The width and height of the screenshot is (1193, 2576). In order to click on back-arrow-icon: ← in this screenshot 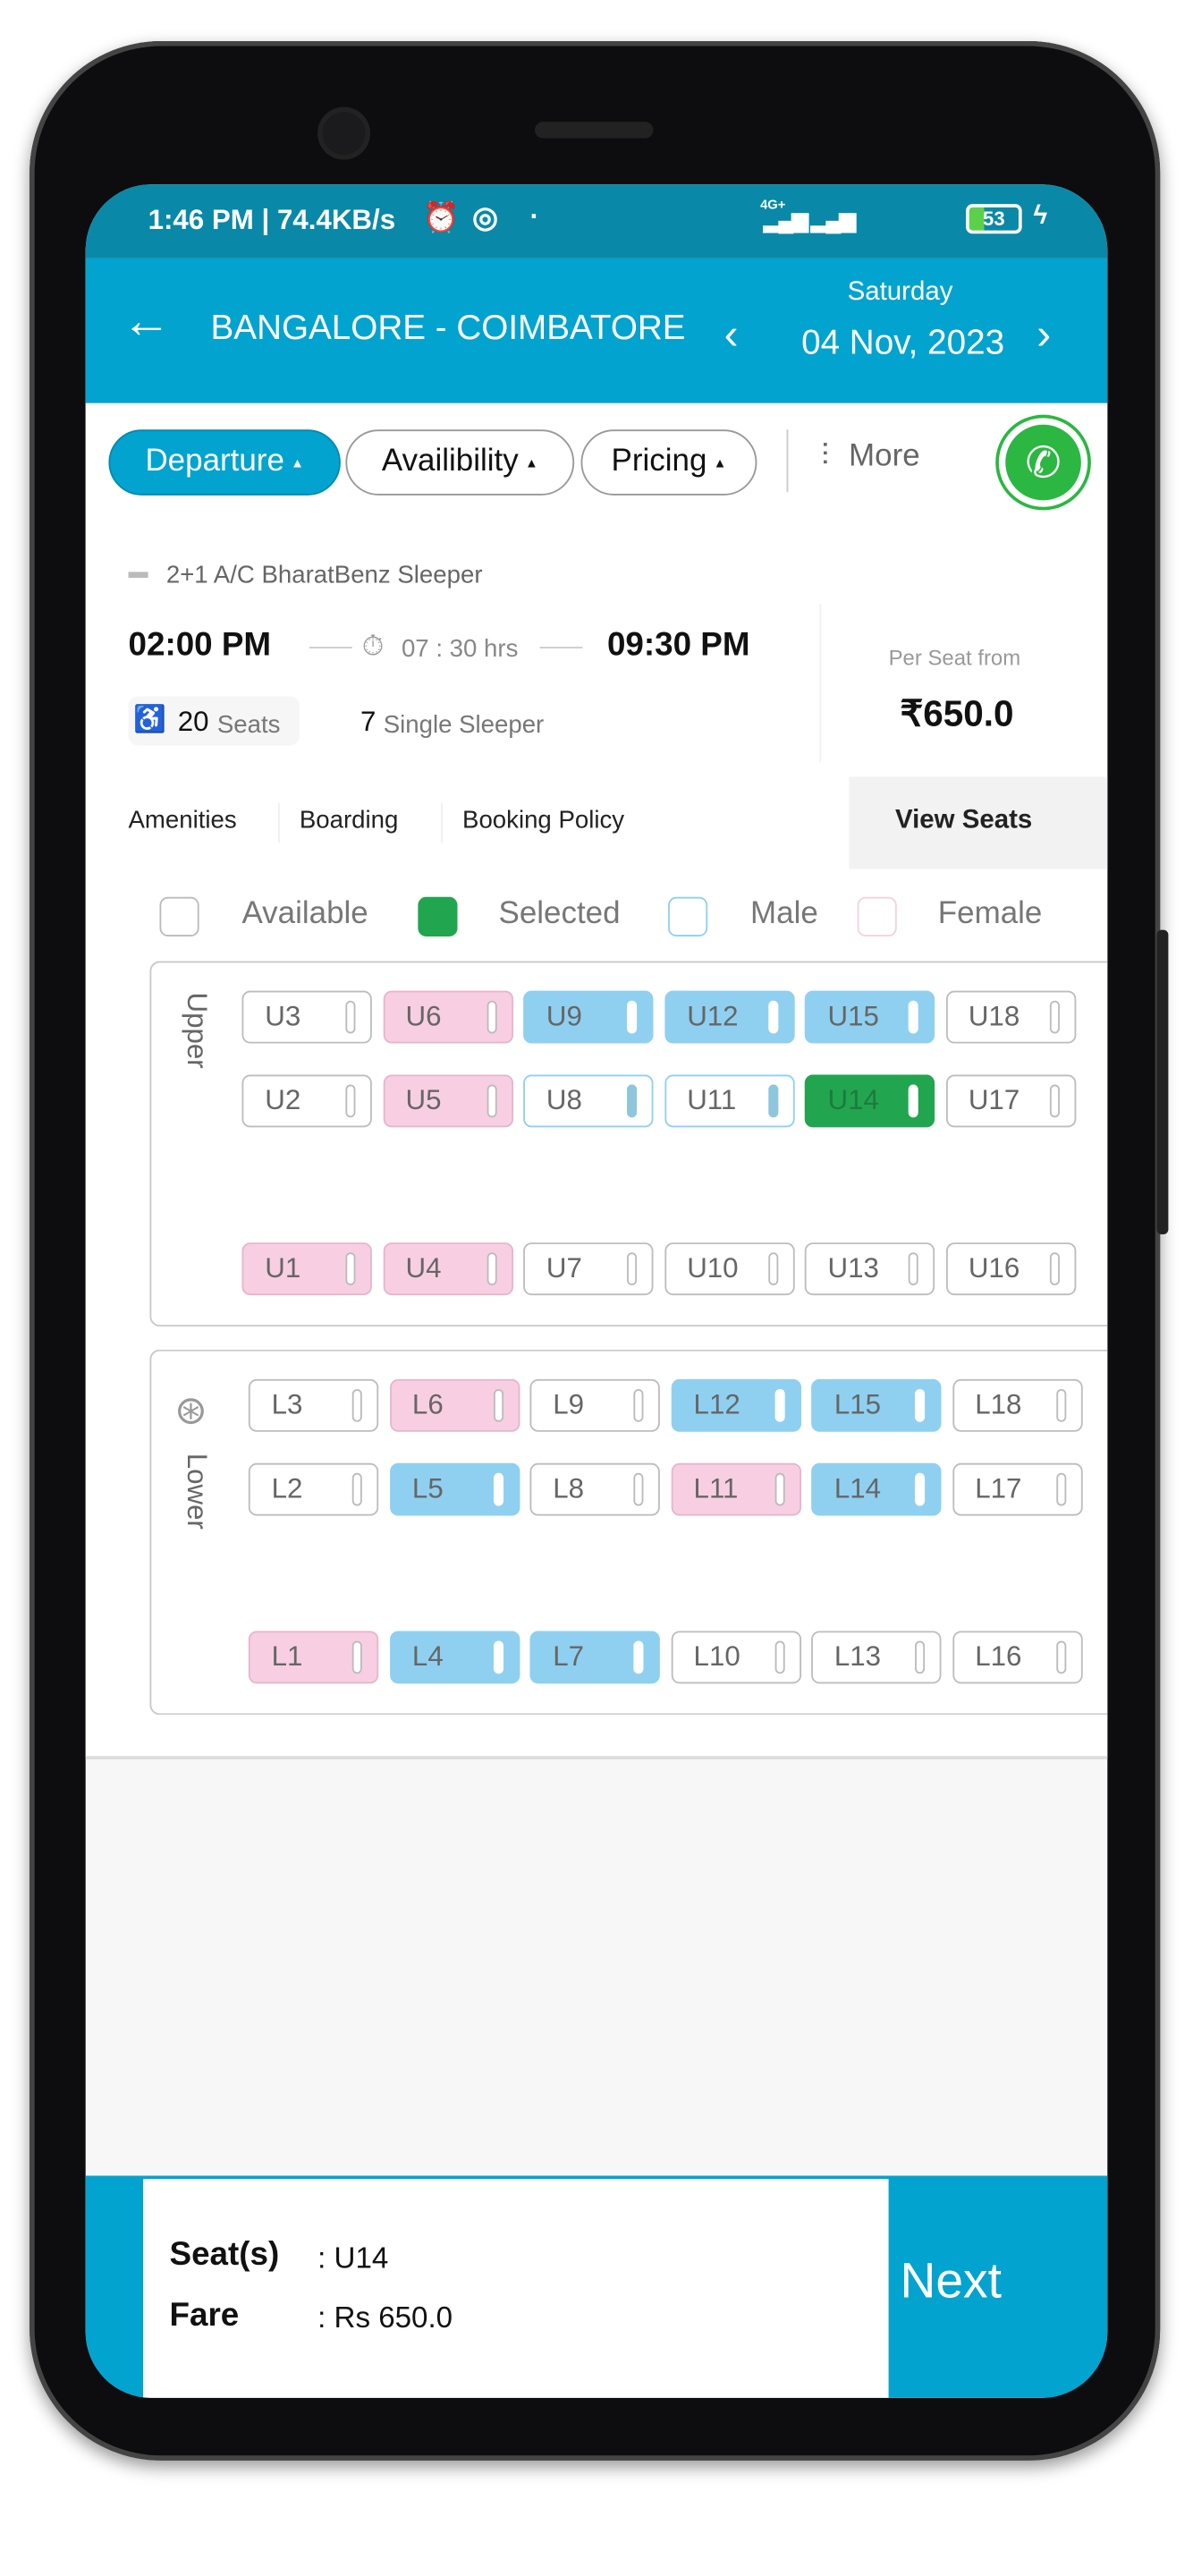, I will do `click(146, 322)`.